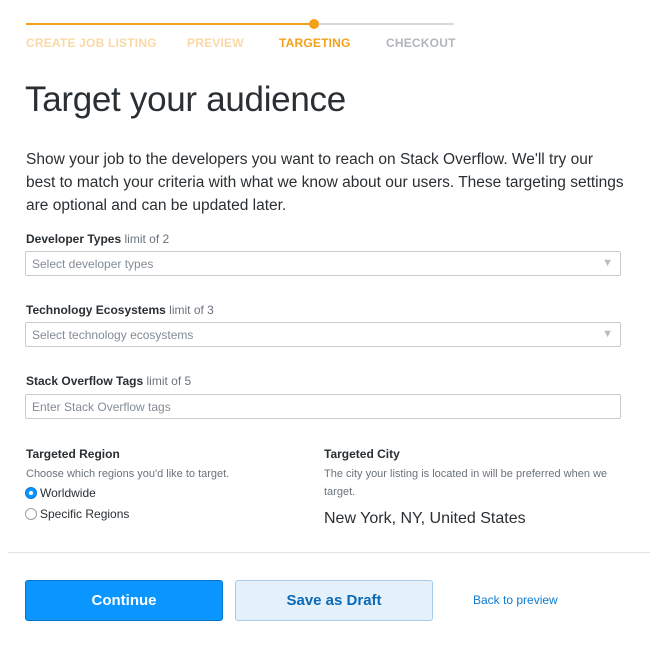  I want to click on radio-specific-regions: Specific Regions, so click(77, 514).